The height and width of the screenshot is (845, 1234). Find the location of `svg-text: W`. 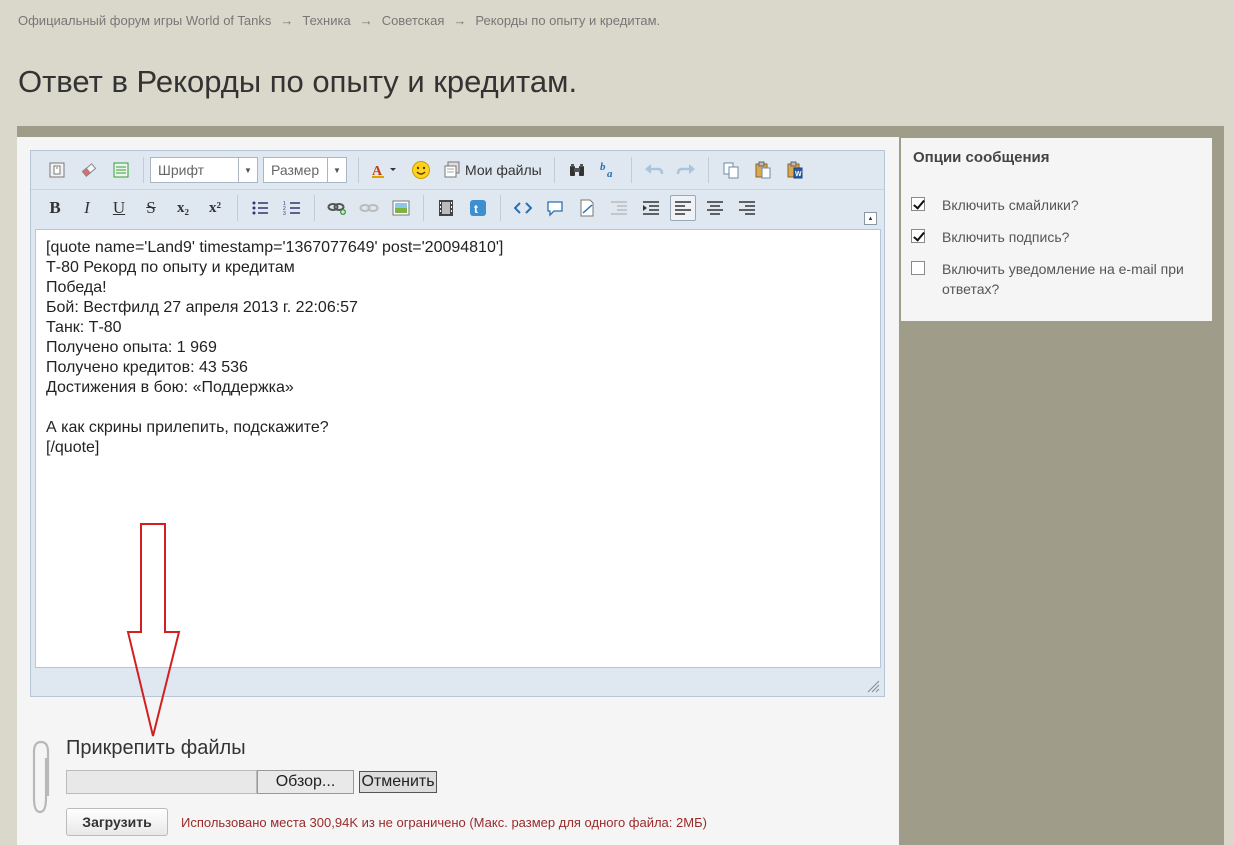

svg-text: W is located at coordinates (798, 174).